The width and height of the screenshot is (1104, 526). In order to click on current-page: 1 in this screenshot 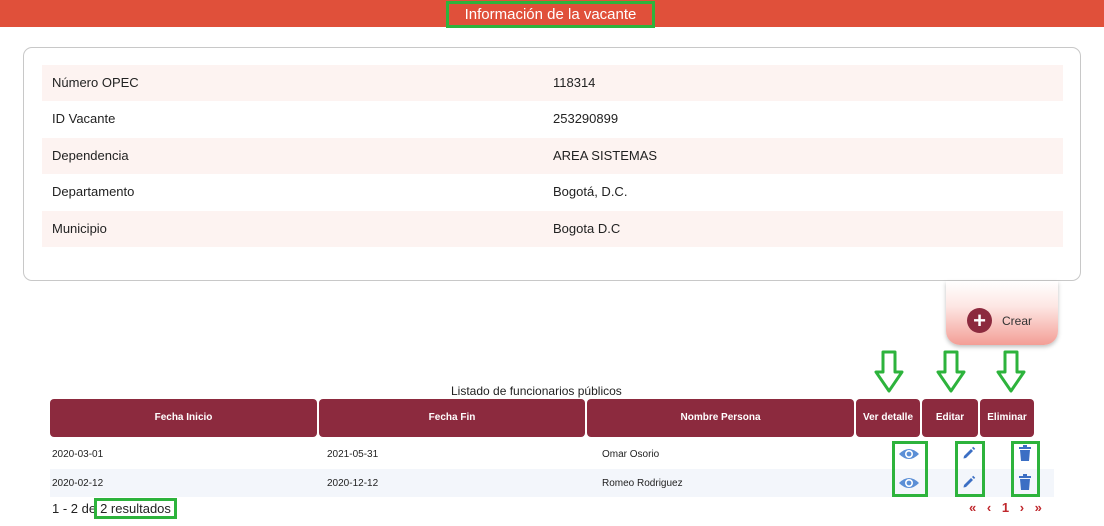, I will do `click(1005, 507)`.